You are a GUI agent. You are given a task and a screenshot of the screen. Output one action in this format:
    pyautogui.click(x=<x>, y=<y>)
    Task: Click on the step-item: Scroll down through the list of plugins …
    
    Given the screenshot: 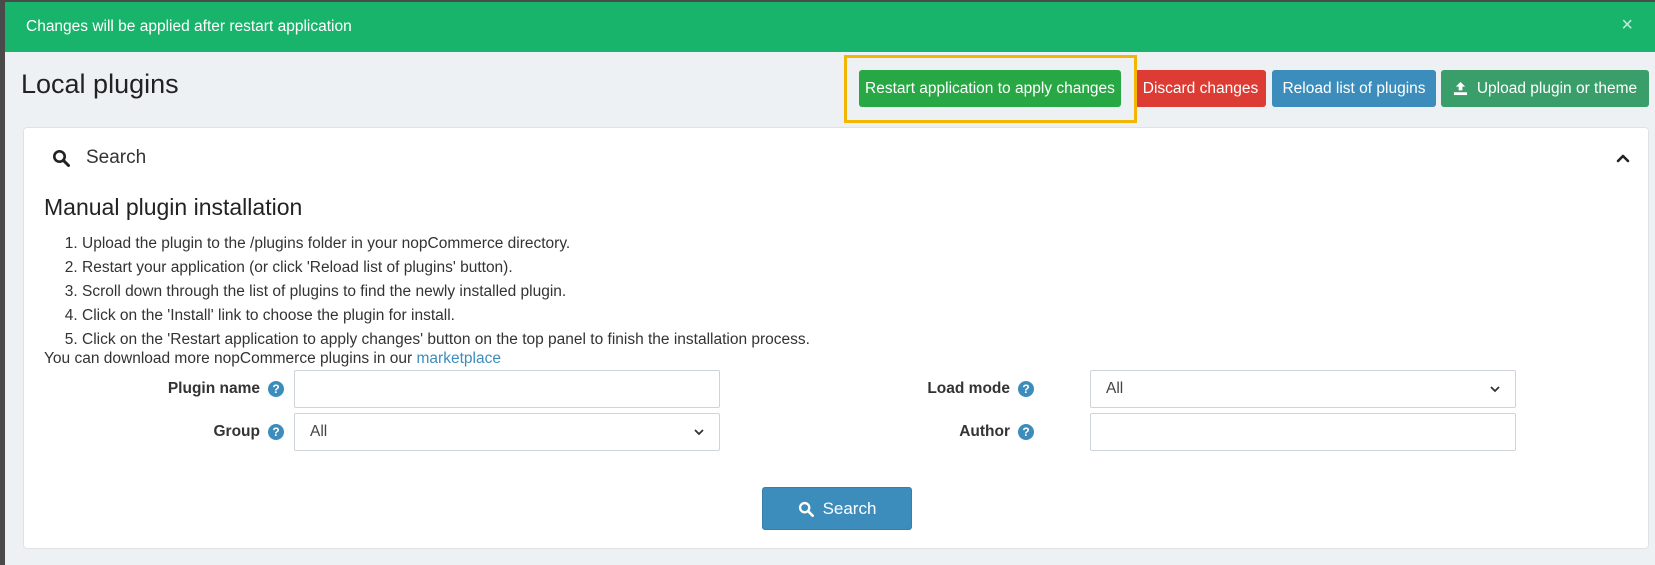 What is the action you would take?
    pyautogui.click(x=446, y=292)
    